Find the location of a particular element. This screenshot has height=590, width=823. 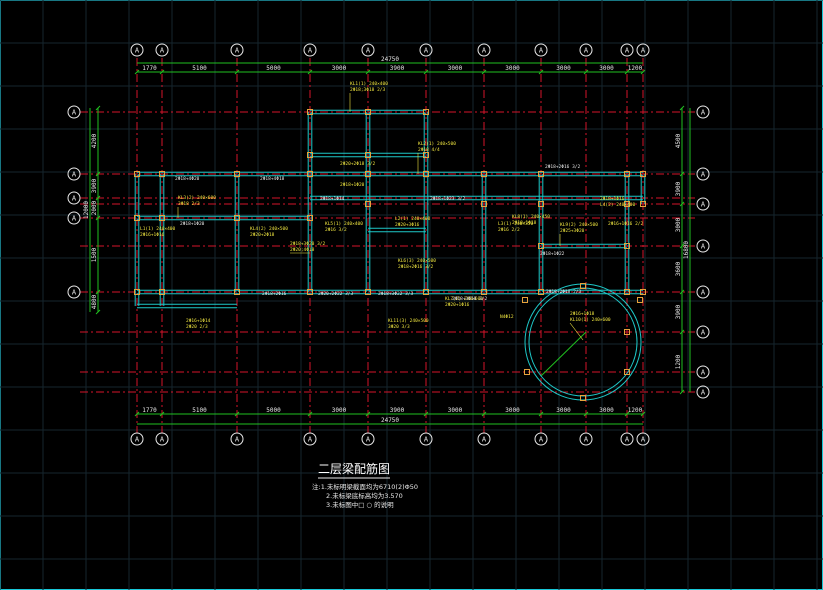

left-dim-segment-label: 1500 is located at coordinates (94, 254).